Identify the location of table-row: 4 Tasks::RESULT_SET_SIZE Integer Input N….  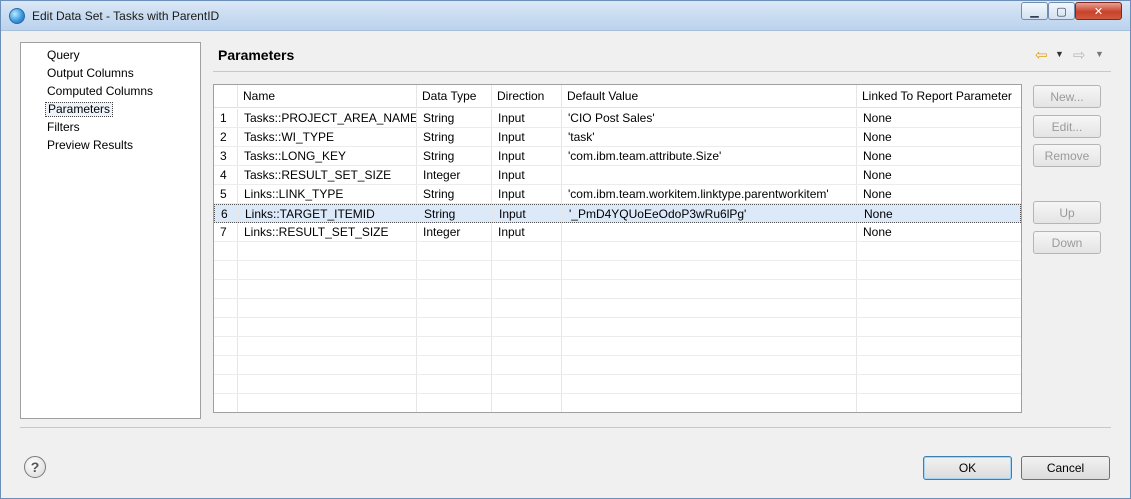
(617, 175).